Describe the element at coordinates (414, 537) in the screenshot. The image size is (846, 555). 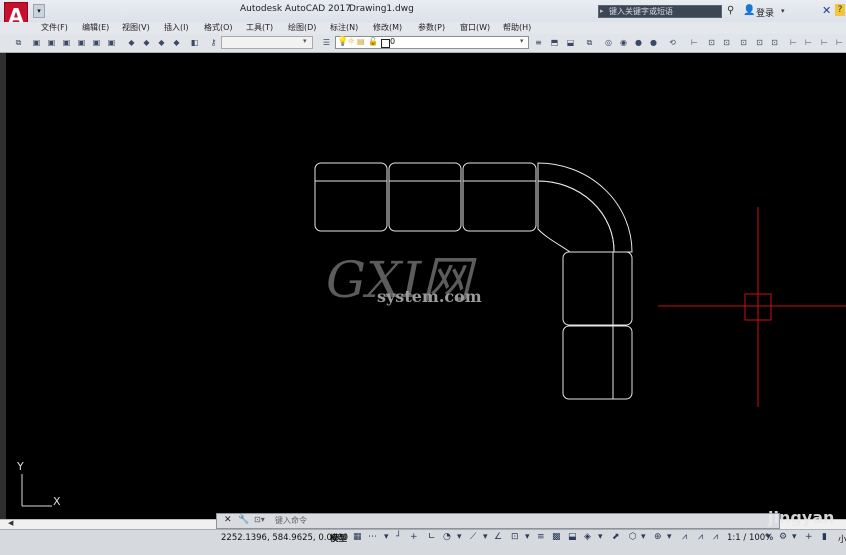
I see `dynamic-input-icon: +` at that location.